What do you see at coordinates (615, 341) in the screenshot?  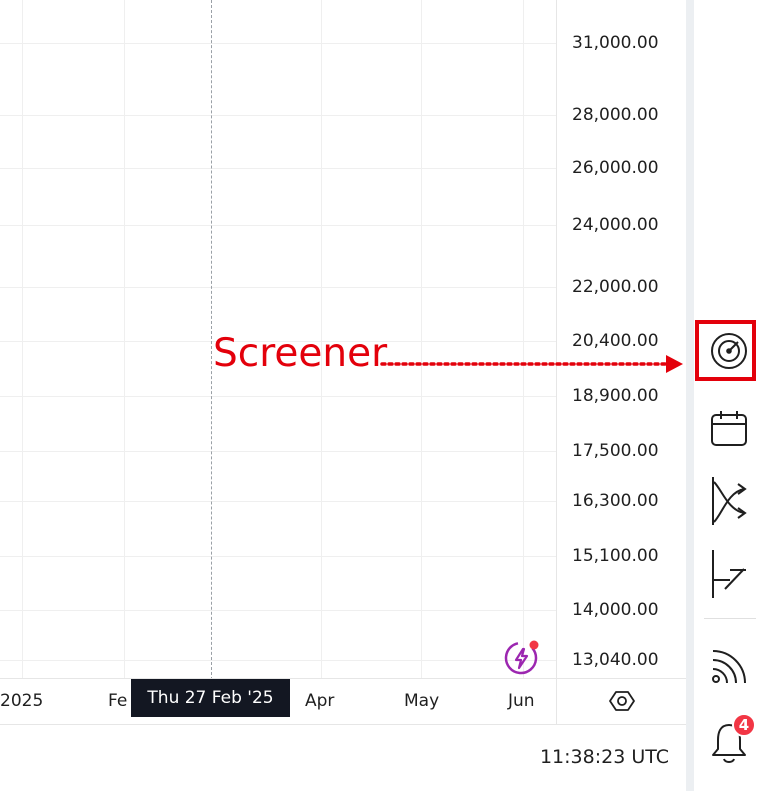 I see `price-label: 20,400.00` at bounding box center [615, 341].